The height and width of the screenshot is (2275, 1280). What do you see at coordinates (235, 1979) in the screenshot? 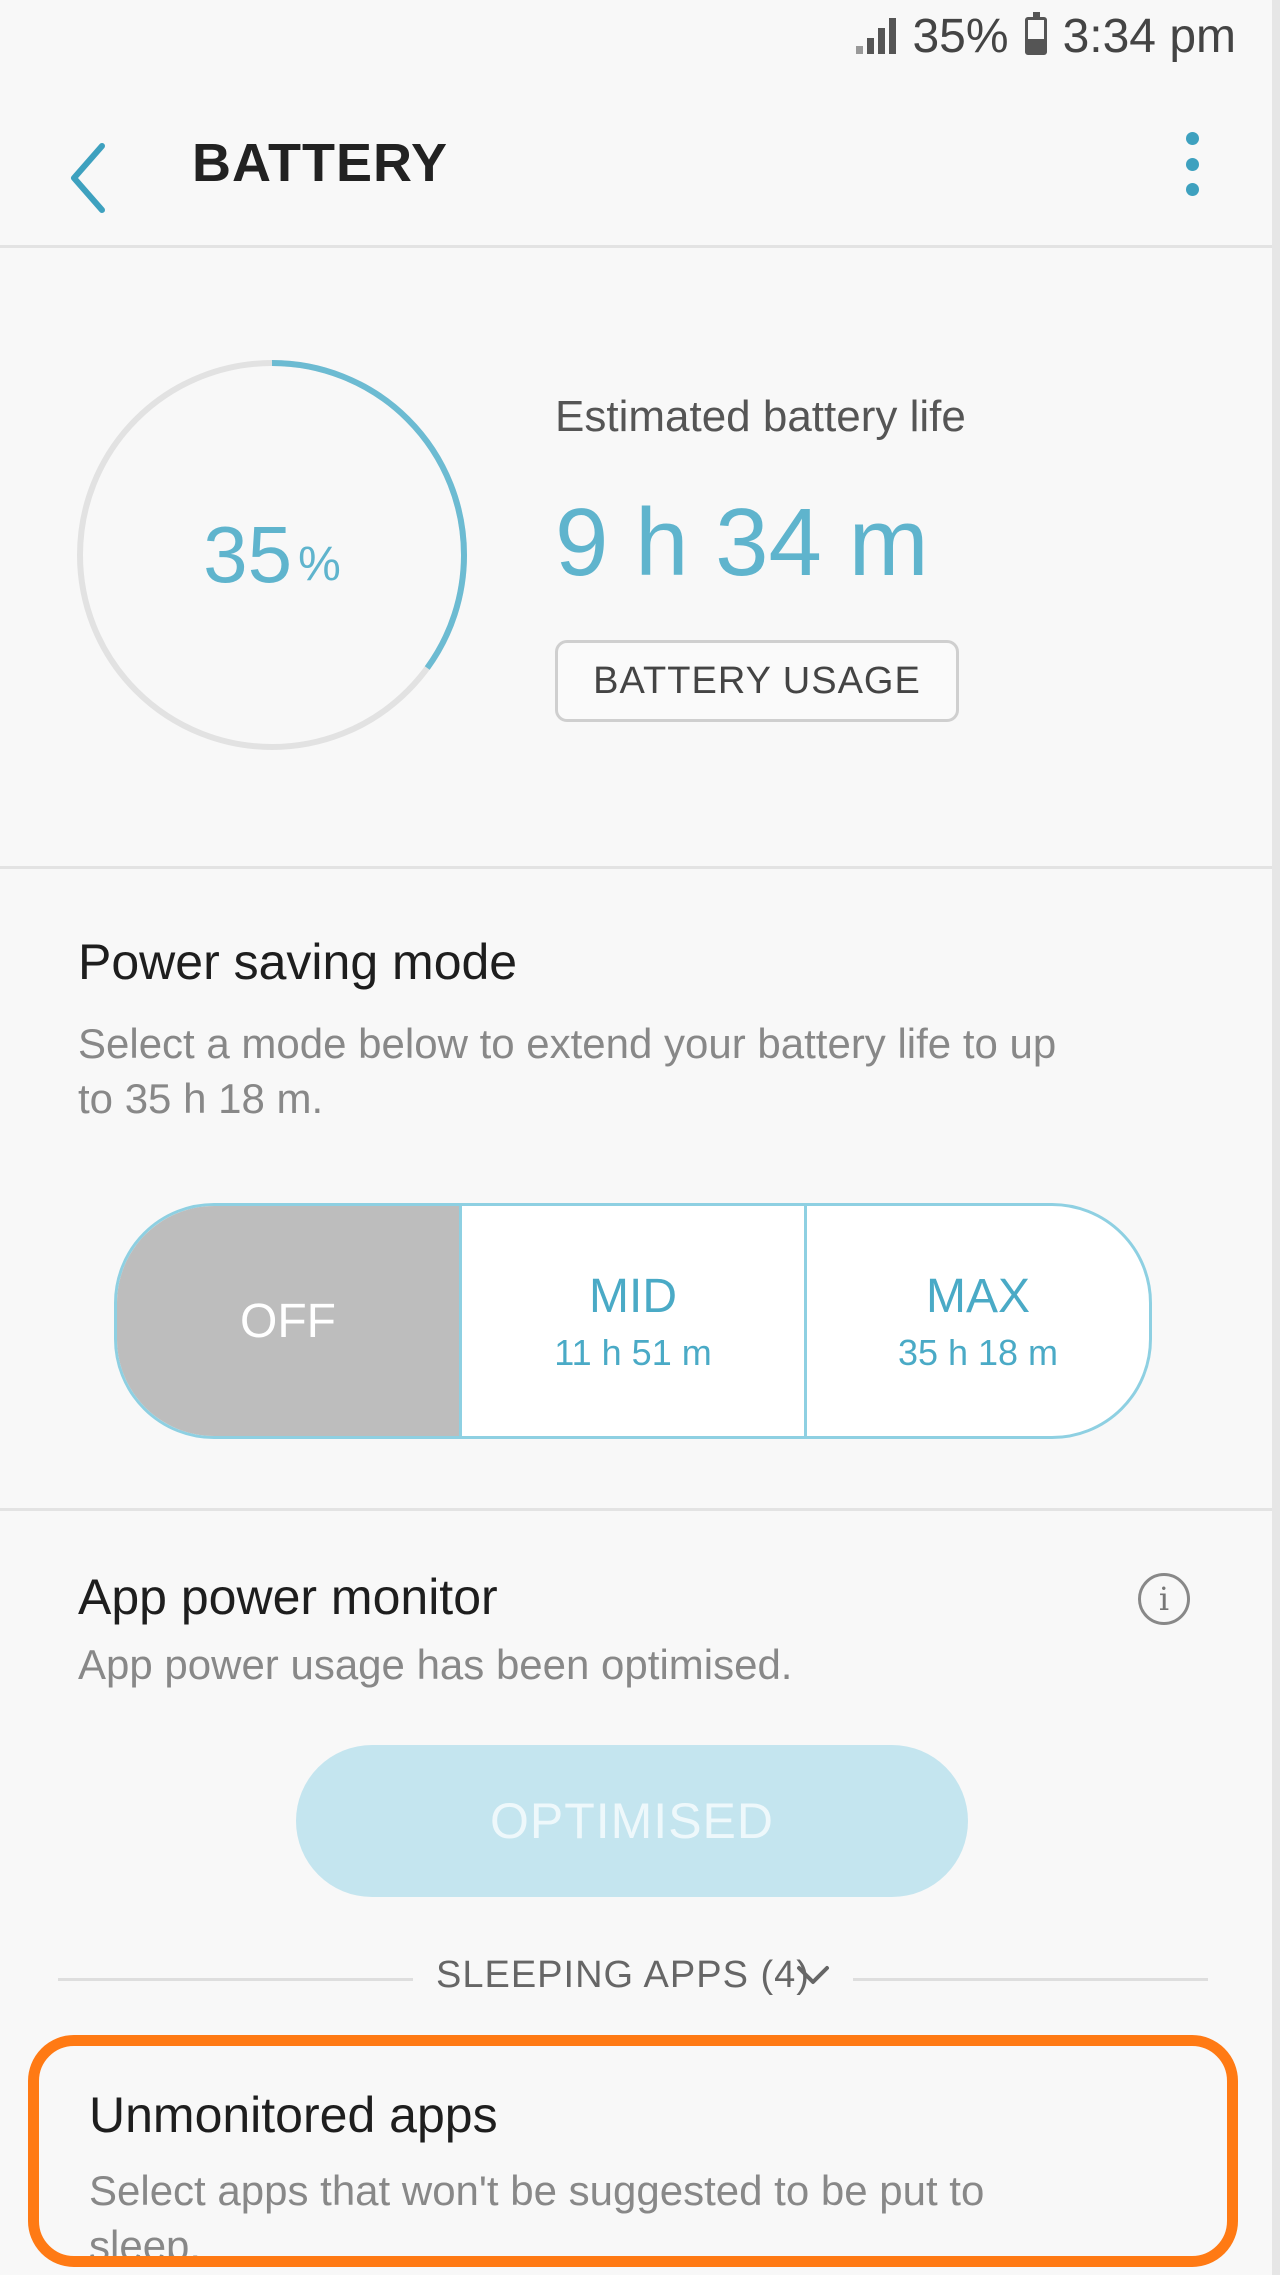
I see `sleeping-apps-rule-left` at bounding box center [235, 1979].